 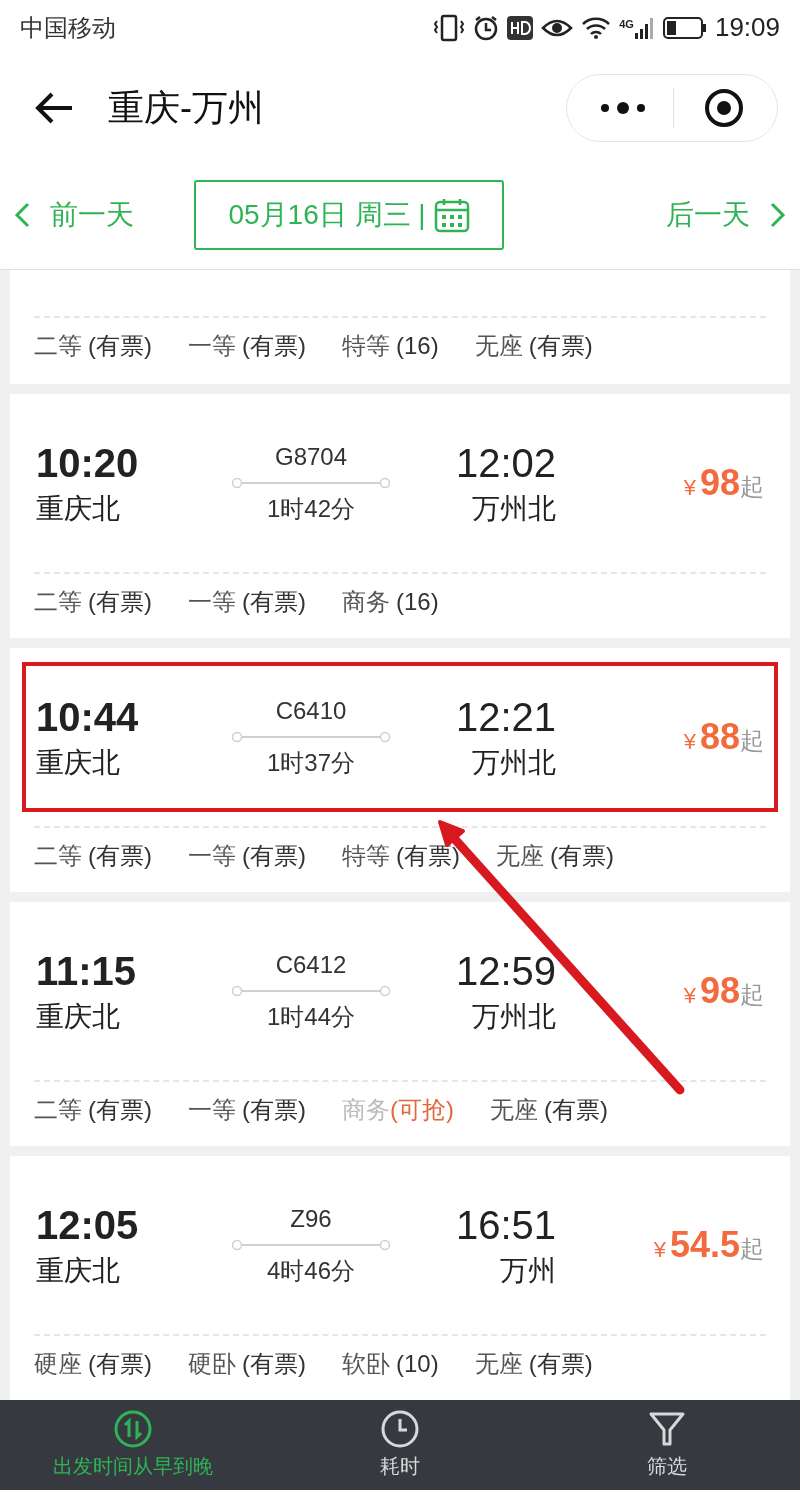 What do you see at coordinates (486, 27) in the screenshot?
I see `alarm-icon` at bounding box center [486, 27].